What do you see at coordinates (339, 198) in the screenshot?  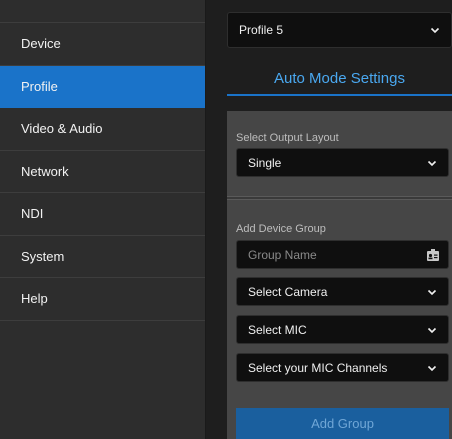 I see `section-divider` at bounding box center [339, 198].